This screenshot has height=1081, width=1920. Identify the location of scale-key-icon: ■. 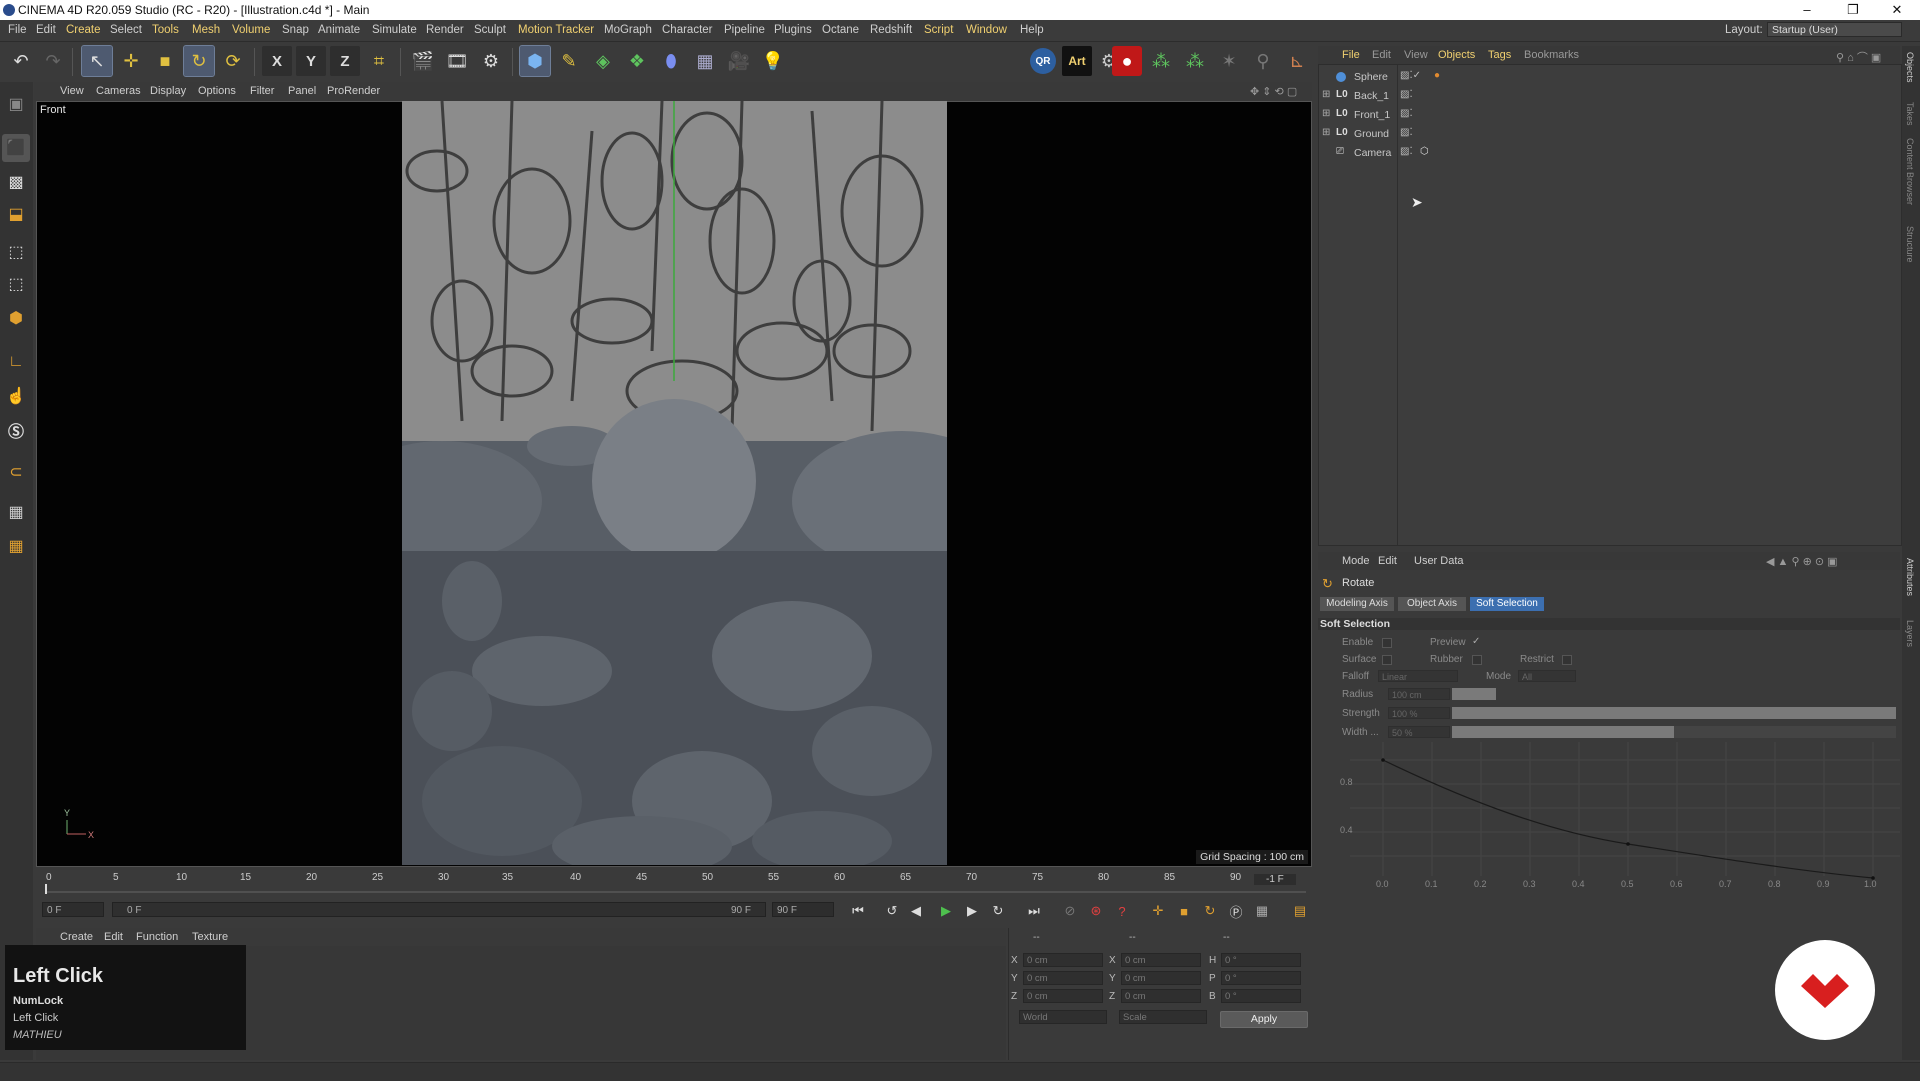
(1184, 911).